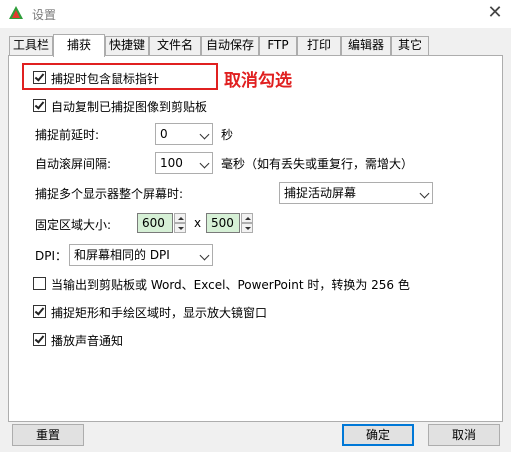  I want to click on tab-hotkeys: 快捷键, so click(127, 45).